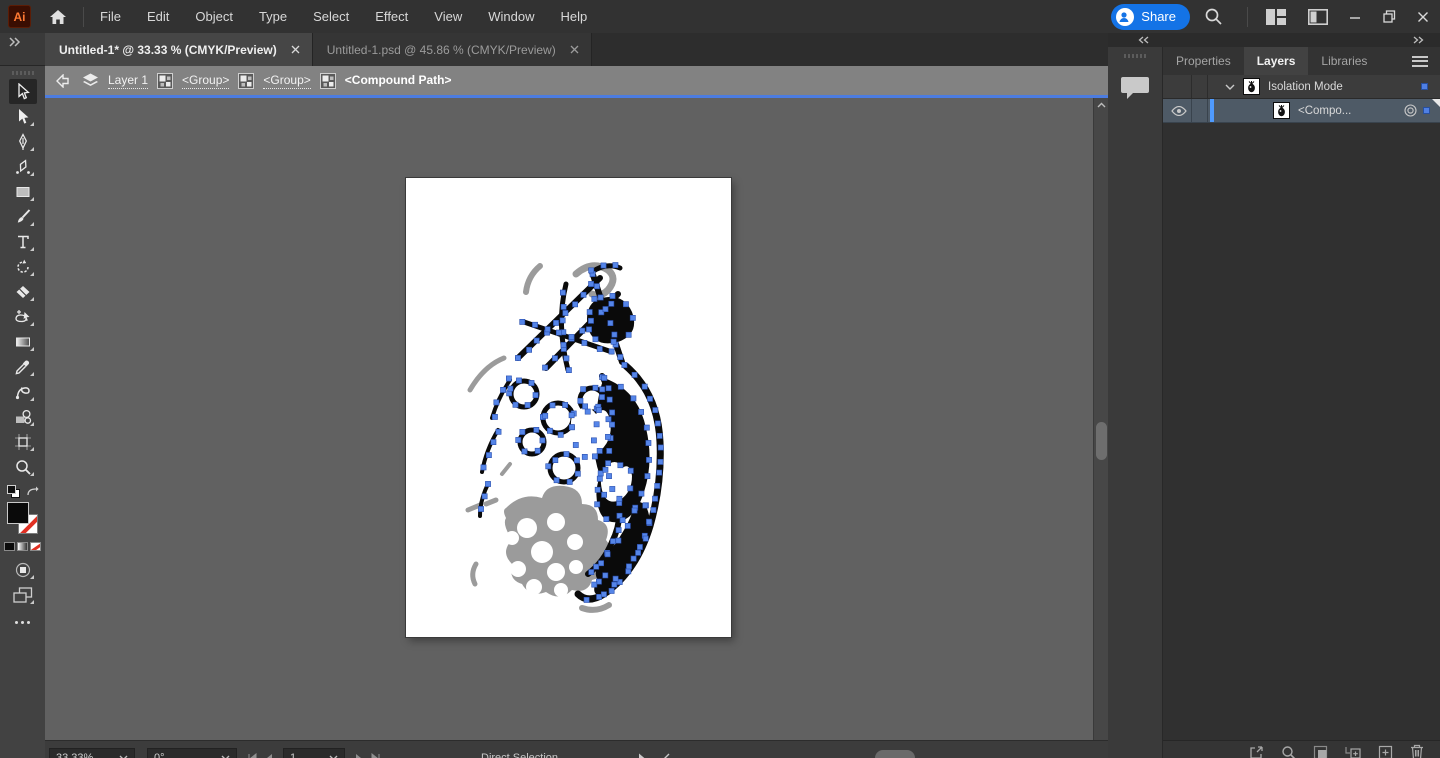 Image resolution: width=1440 pixels, height=758 pixels. I want to click on dock-header, so click(1274, 40).